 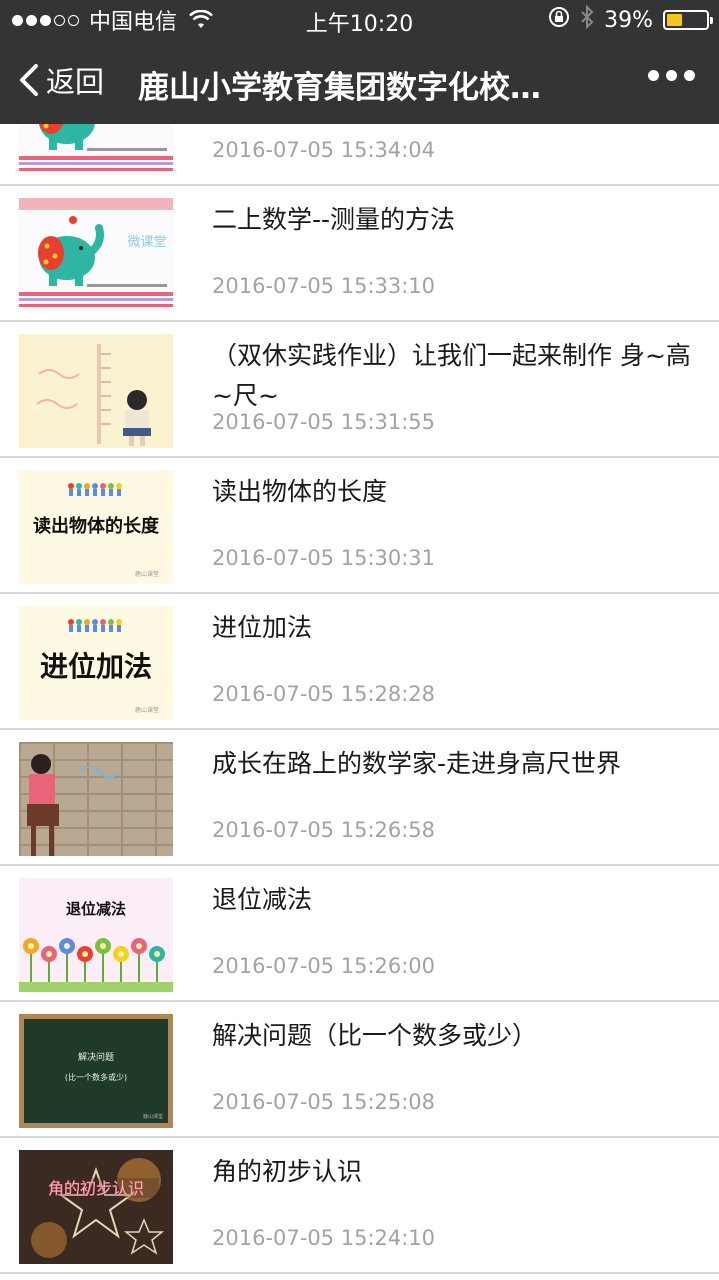 What do you see at coordinates (451, 375) in the screenshot?
I see `article-title: （双休实践作业）让我们一起来制作 身~高~尺~` at bounding box center [451, 375].